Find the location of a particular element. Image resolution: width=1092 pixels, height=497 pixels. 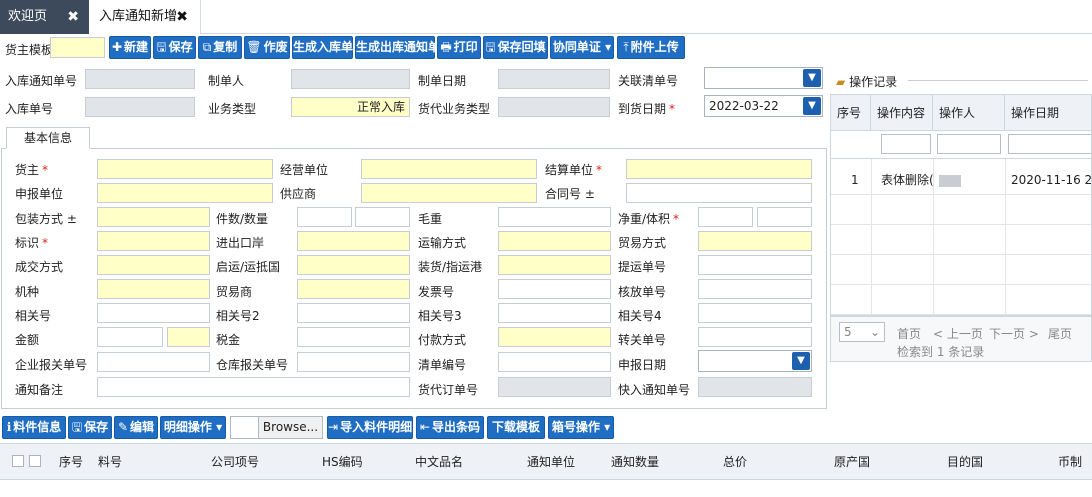

bill-no-field is located at coordinates (755, 265).